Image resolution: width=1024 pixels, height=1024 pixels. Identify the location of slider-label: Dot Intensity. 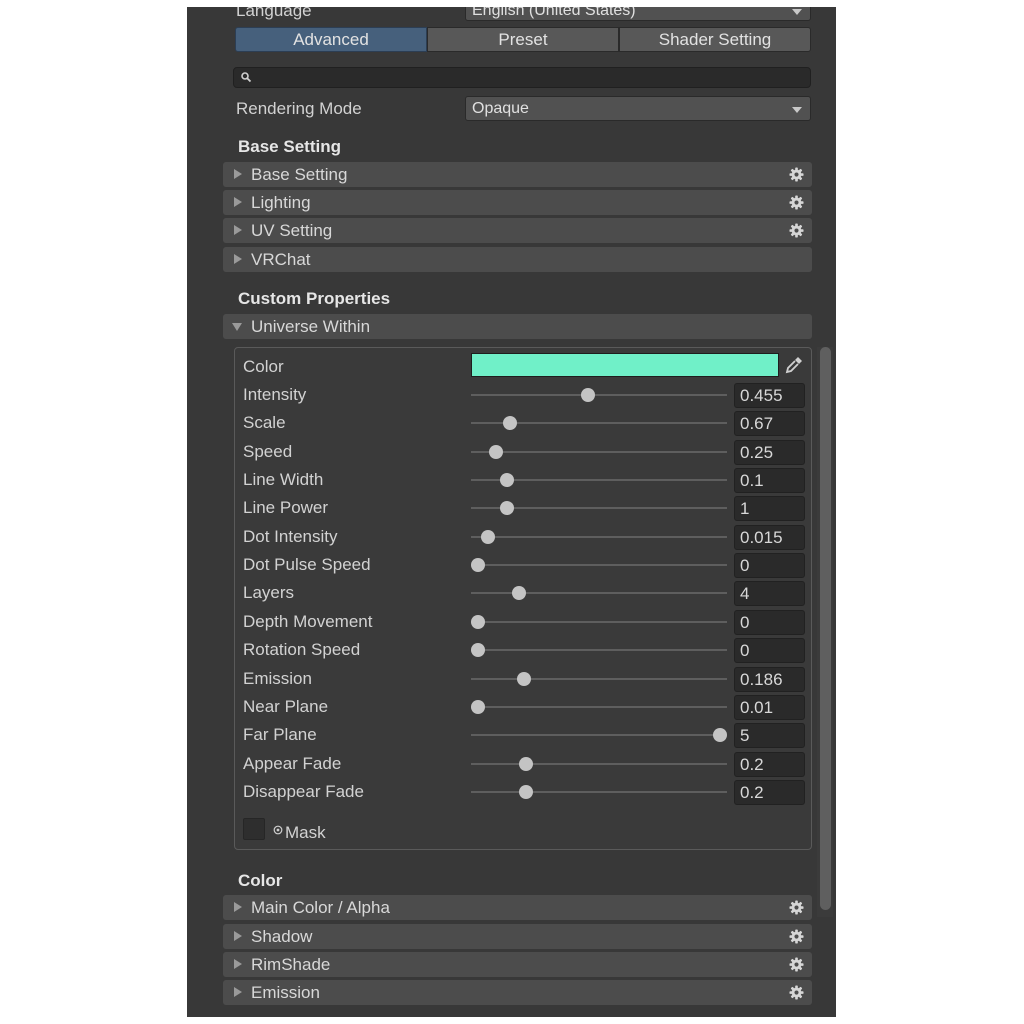
(290, 536).